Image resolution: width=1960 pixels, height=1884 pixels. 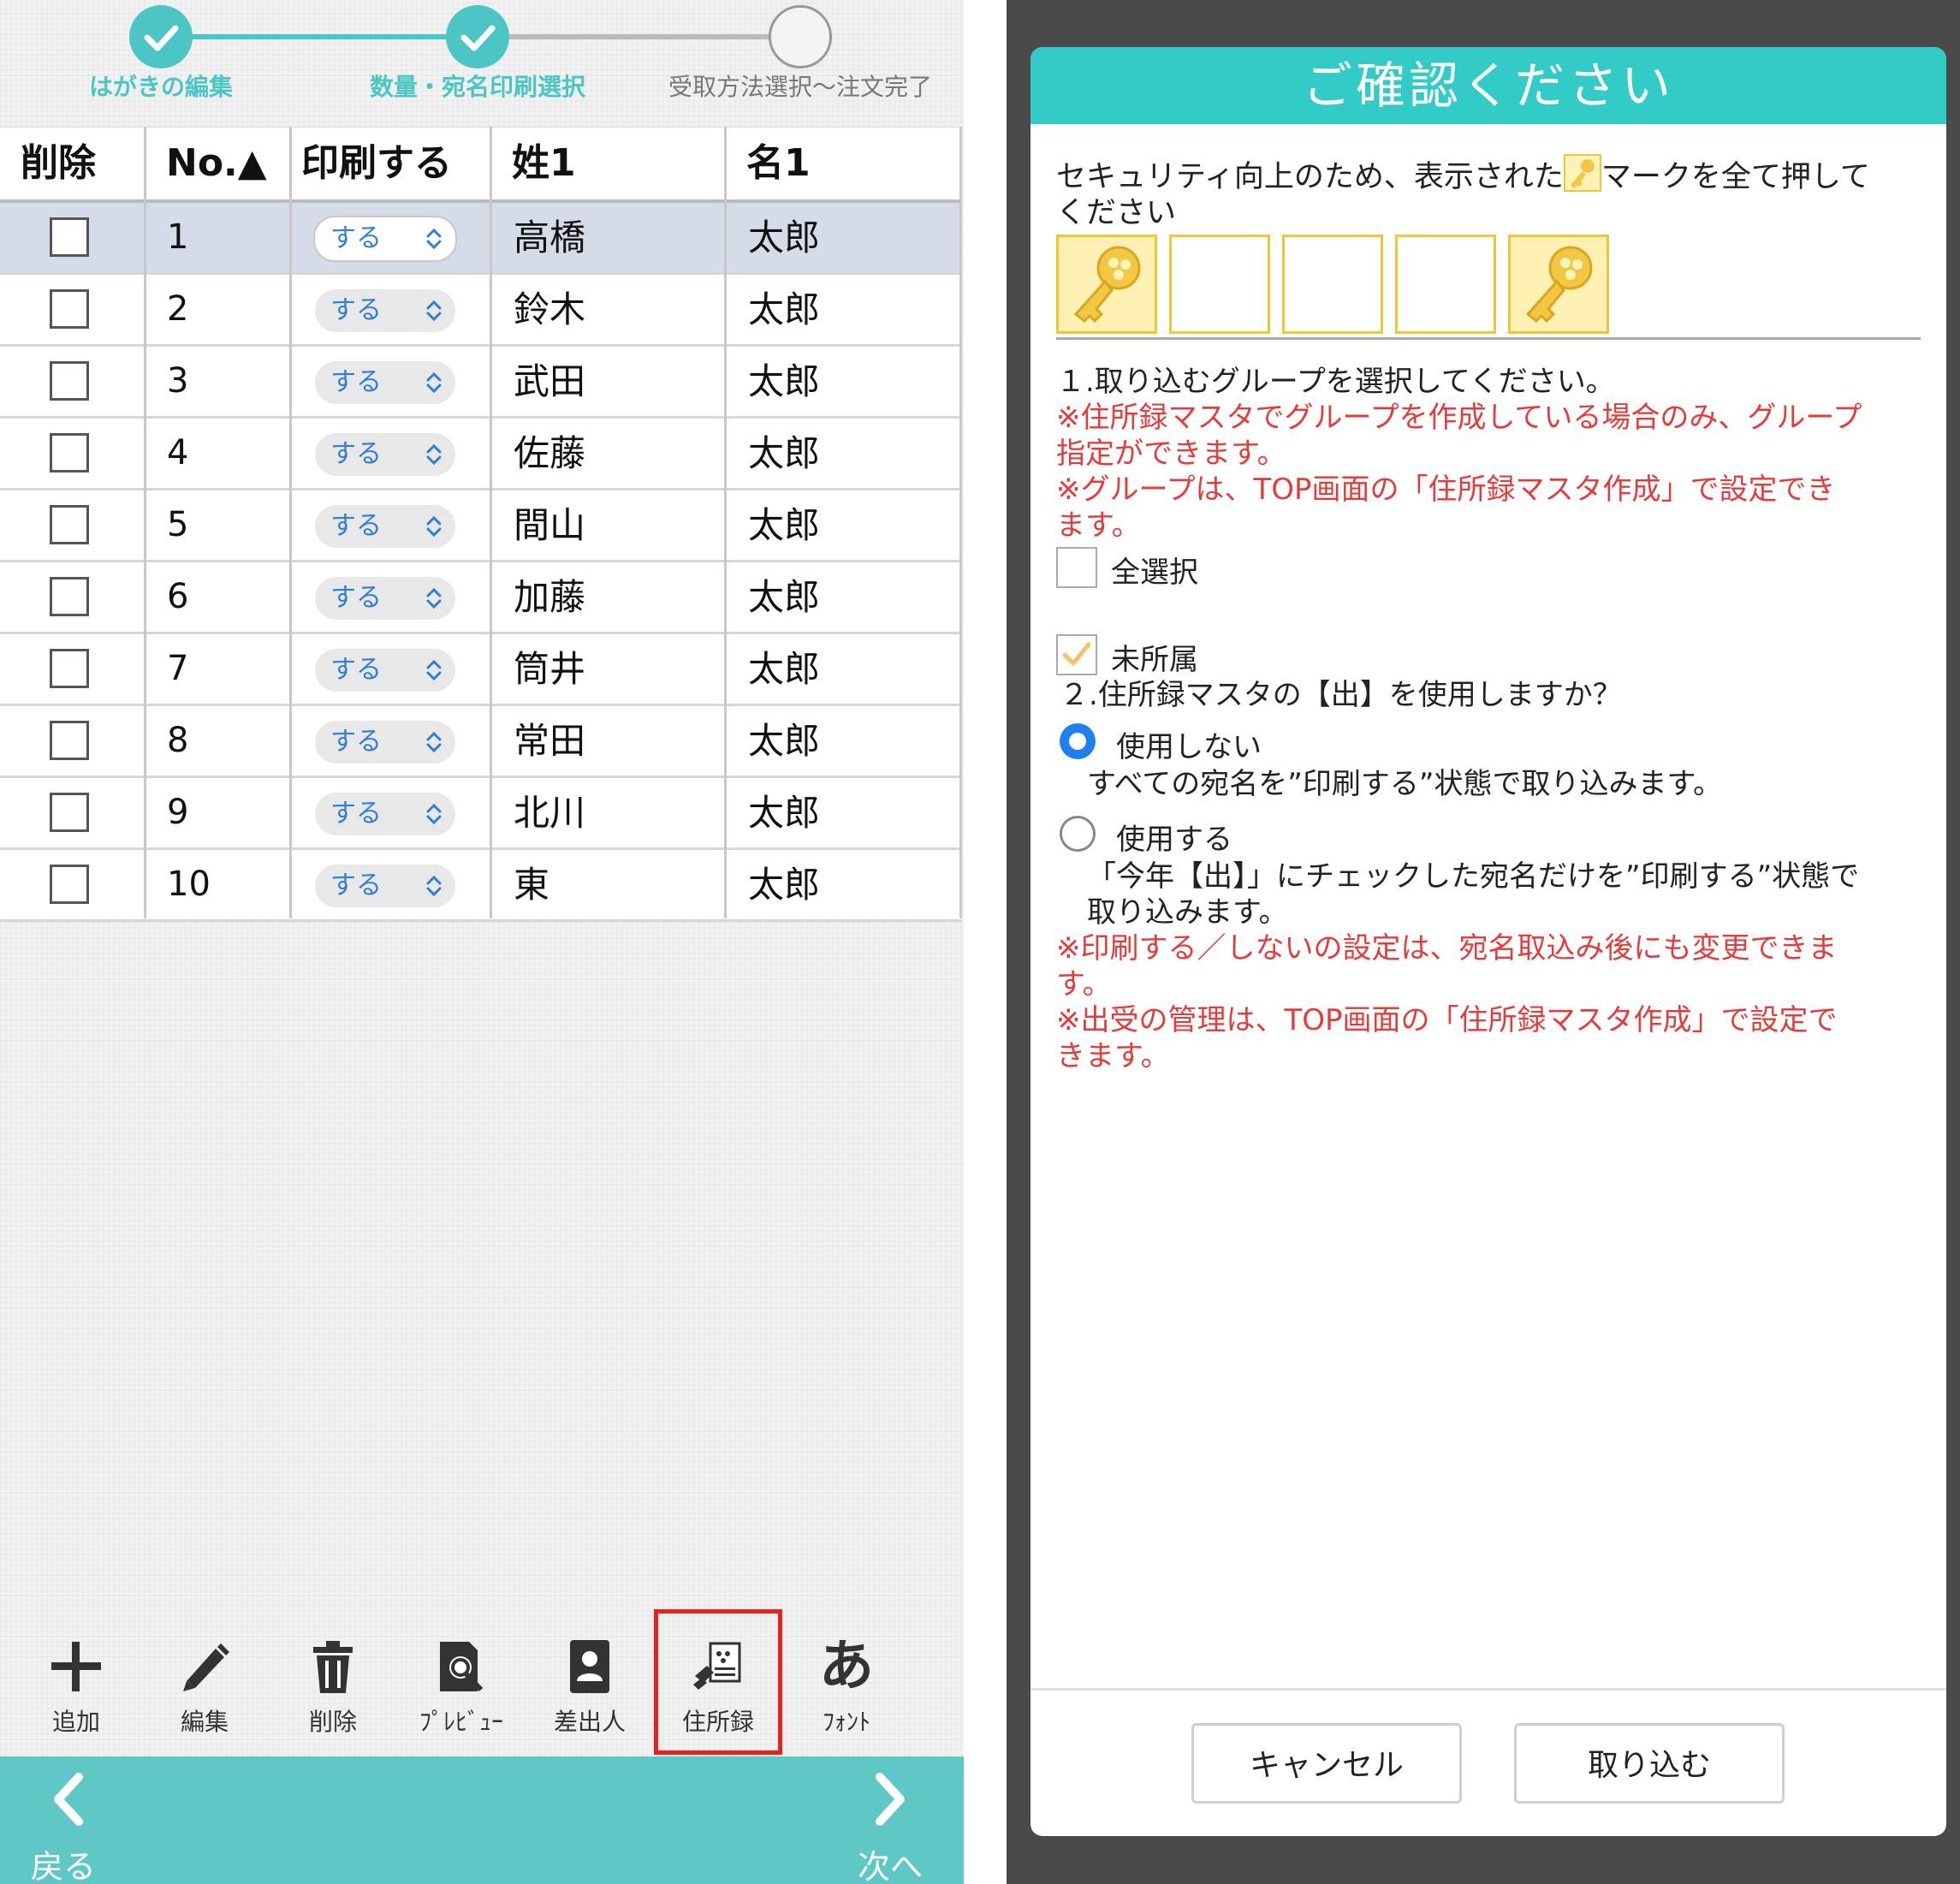 What do you see at coordinates (1488, 742) in the screenshot?
I see `radio-not-use: 使用しない` at bounding box center [1488, 742].